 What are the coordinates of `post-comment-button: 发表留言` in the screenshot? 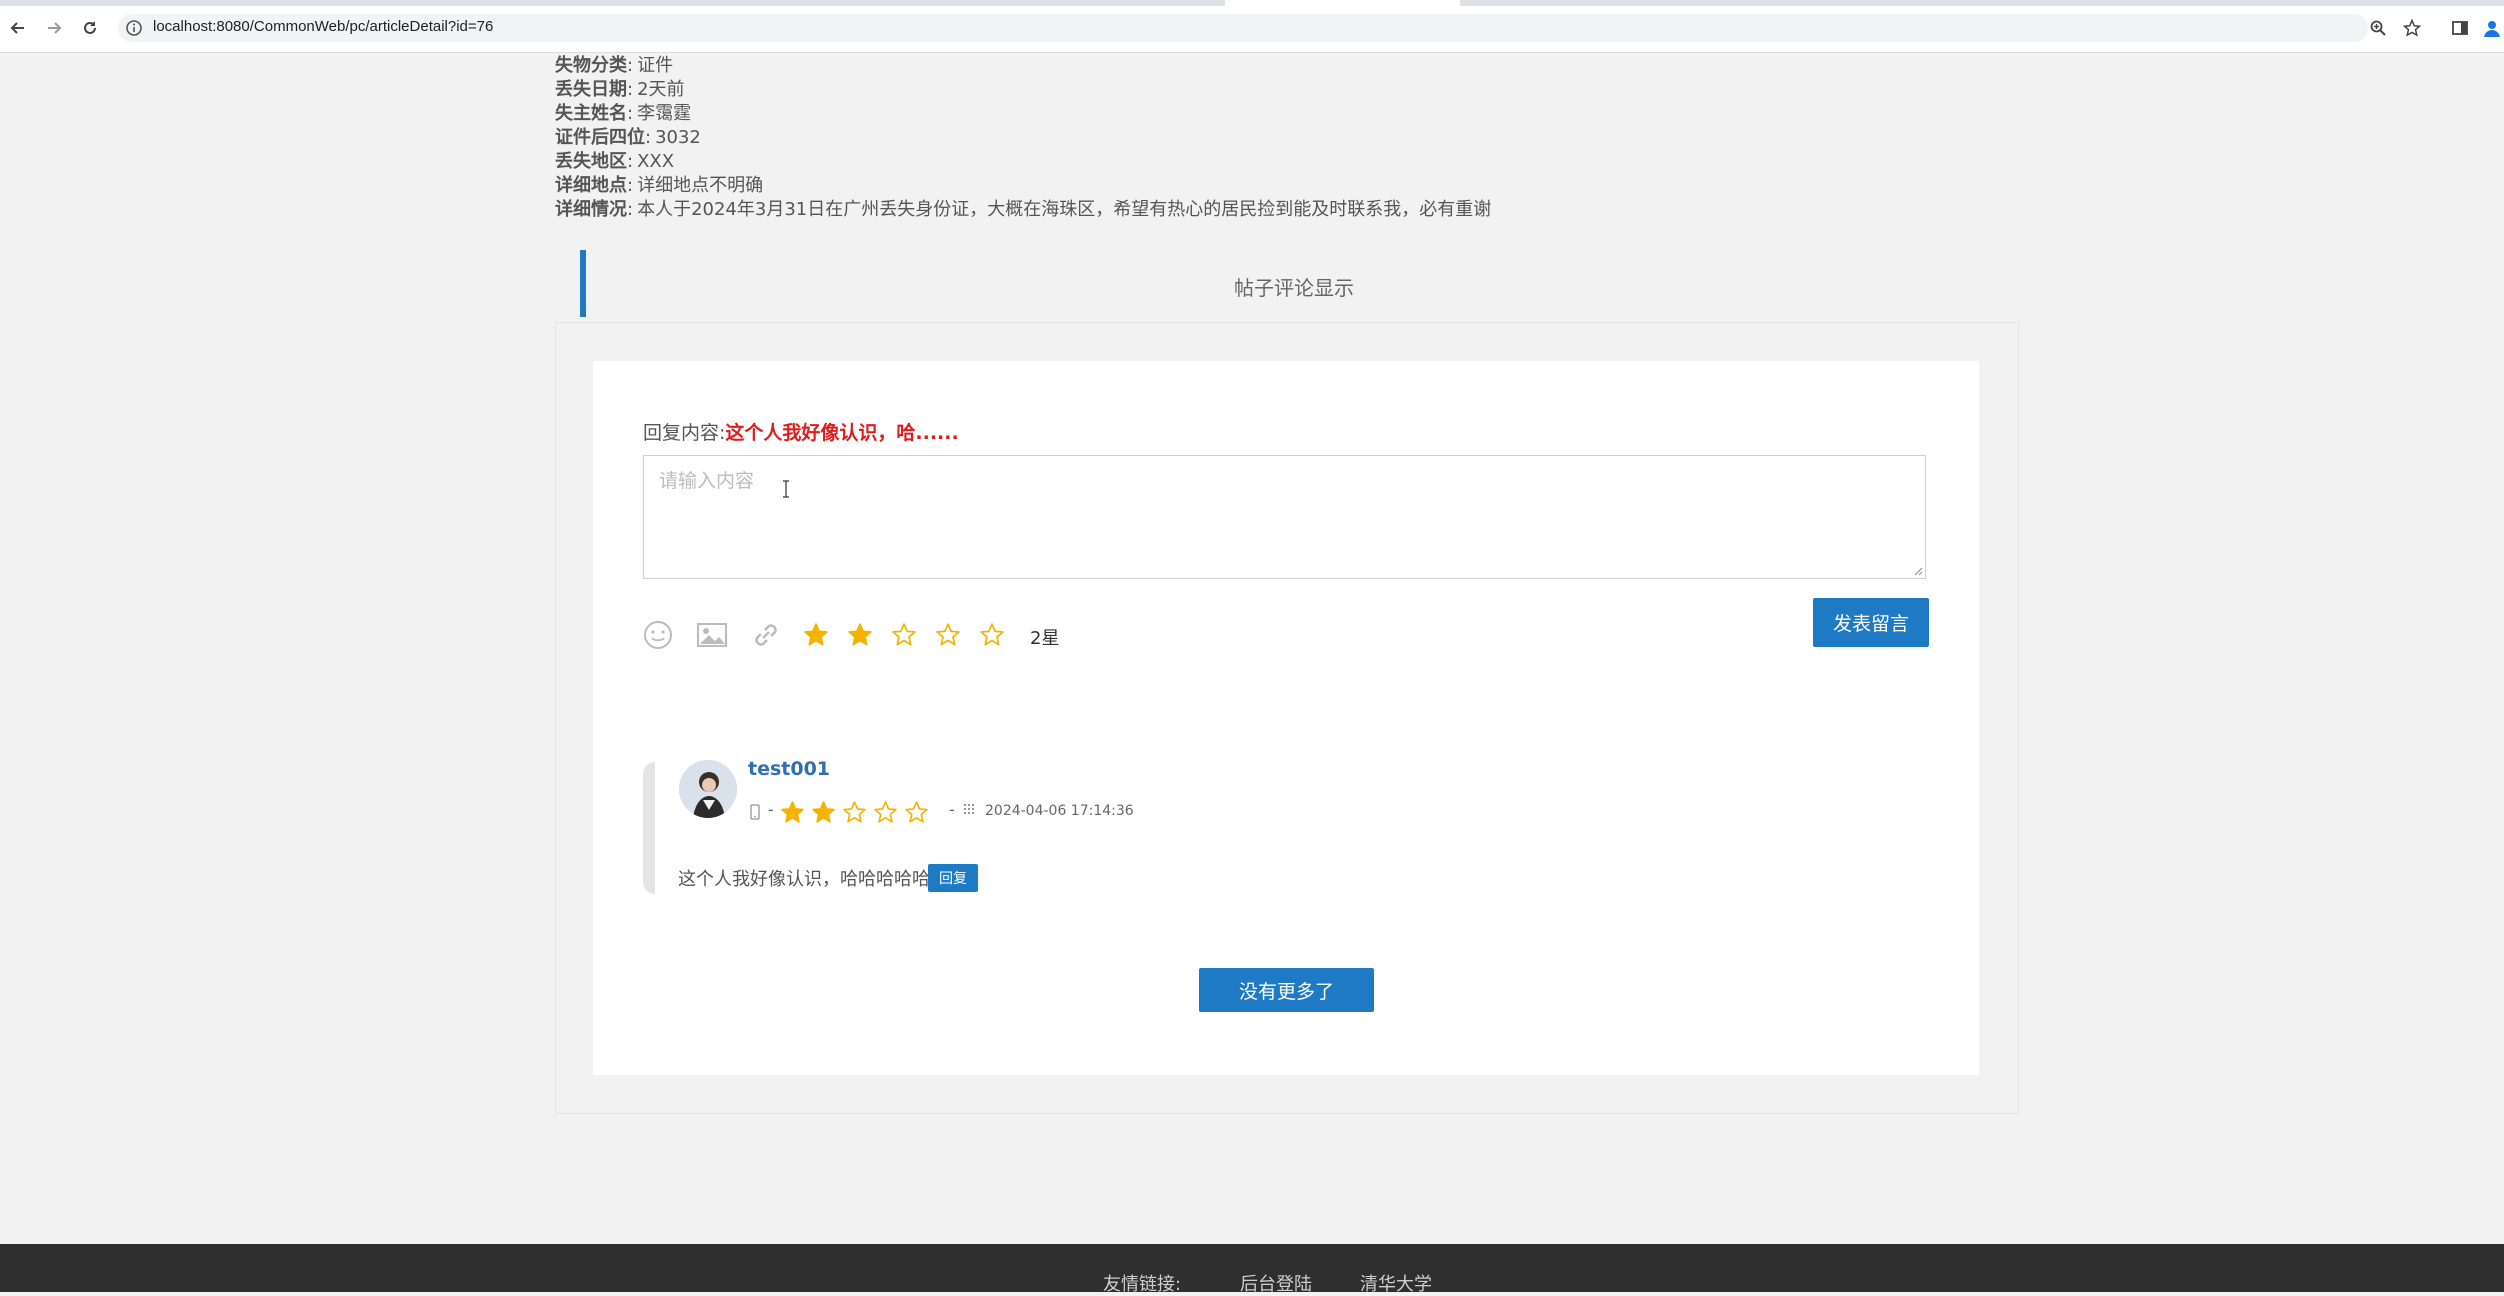 It's located at (1871, 622).